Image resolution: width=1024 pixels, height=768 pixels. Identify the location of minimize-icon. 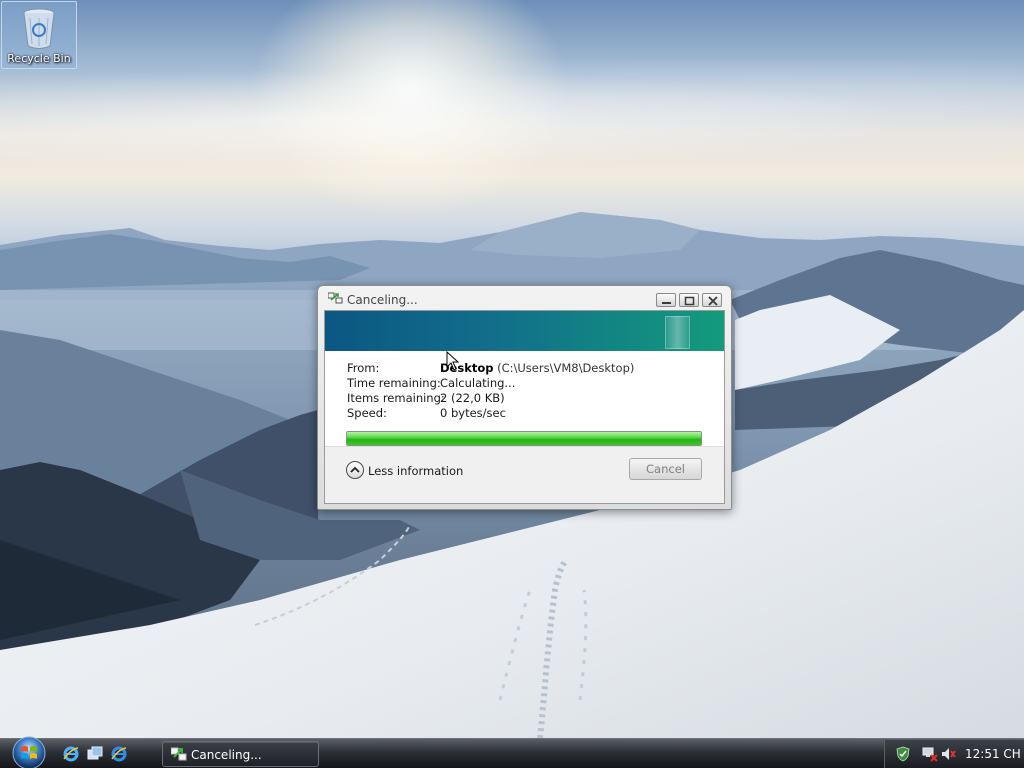
(666, 303).